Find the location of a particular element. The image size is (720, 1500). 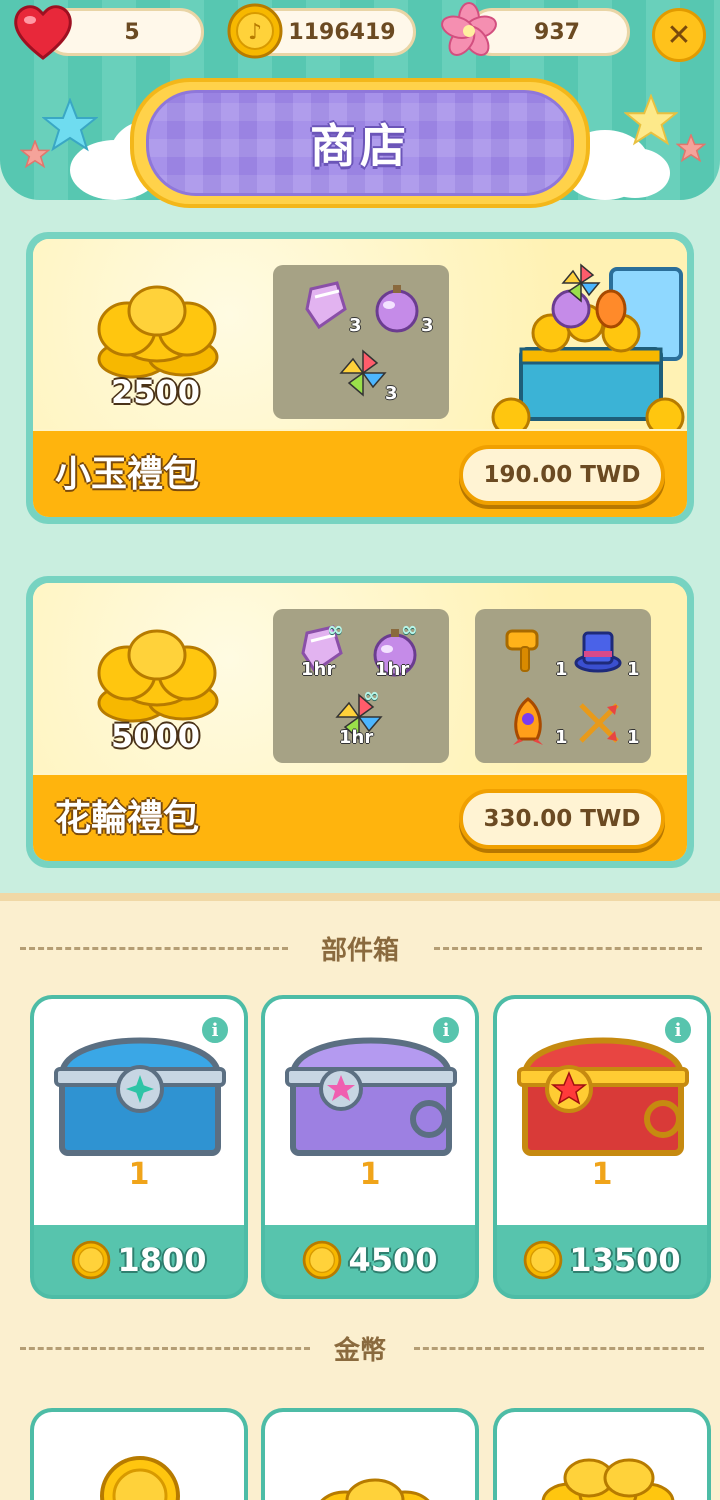

chest-card-blue: 1 i 1800 is located at coordinates (139, 1147).